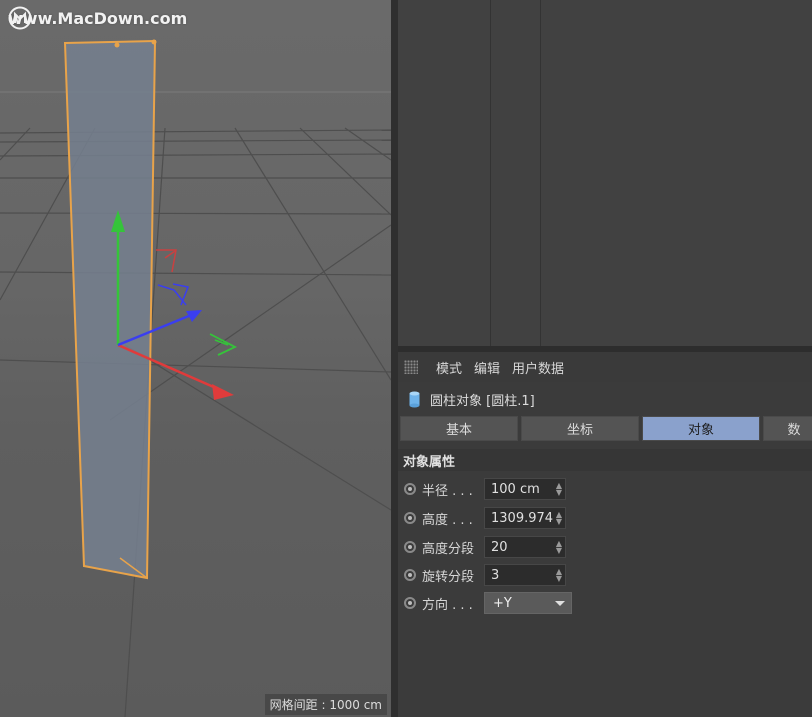 This screenshot has width=812, height=717. Describe the element at coordinates (448, 577) in the screenshot. I see `param-label: 旋转分段` at that location.